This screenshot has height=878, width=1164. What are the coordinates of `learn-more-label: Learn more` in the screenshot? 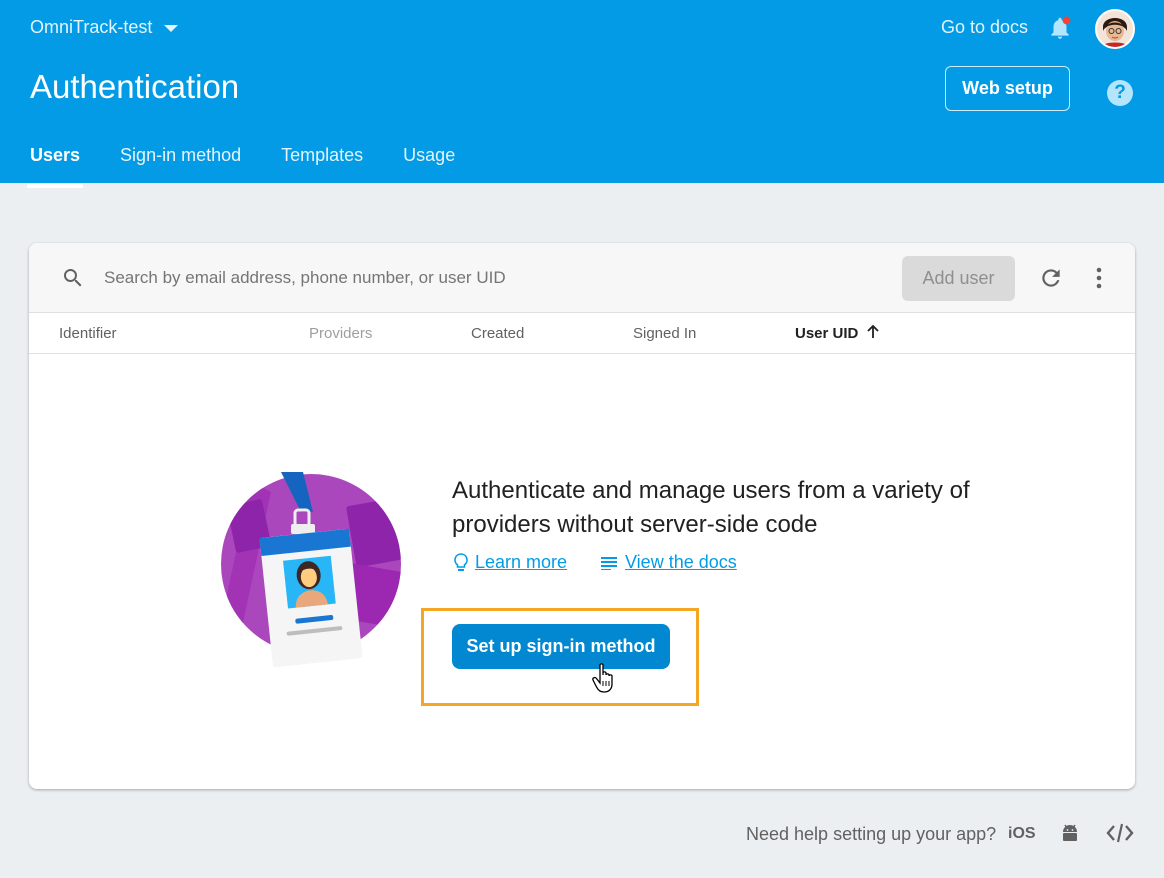 It's located at (521, 562).